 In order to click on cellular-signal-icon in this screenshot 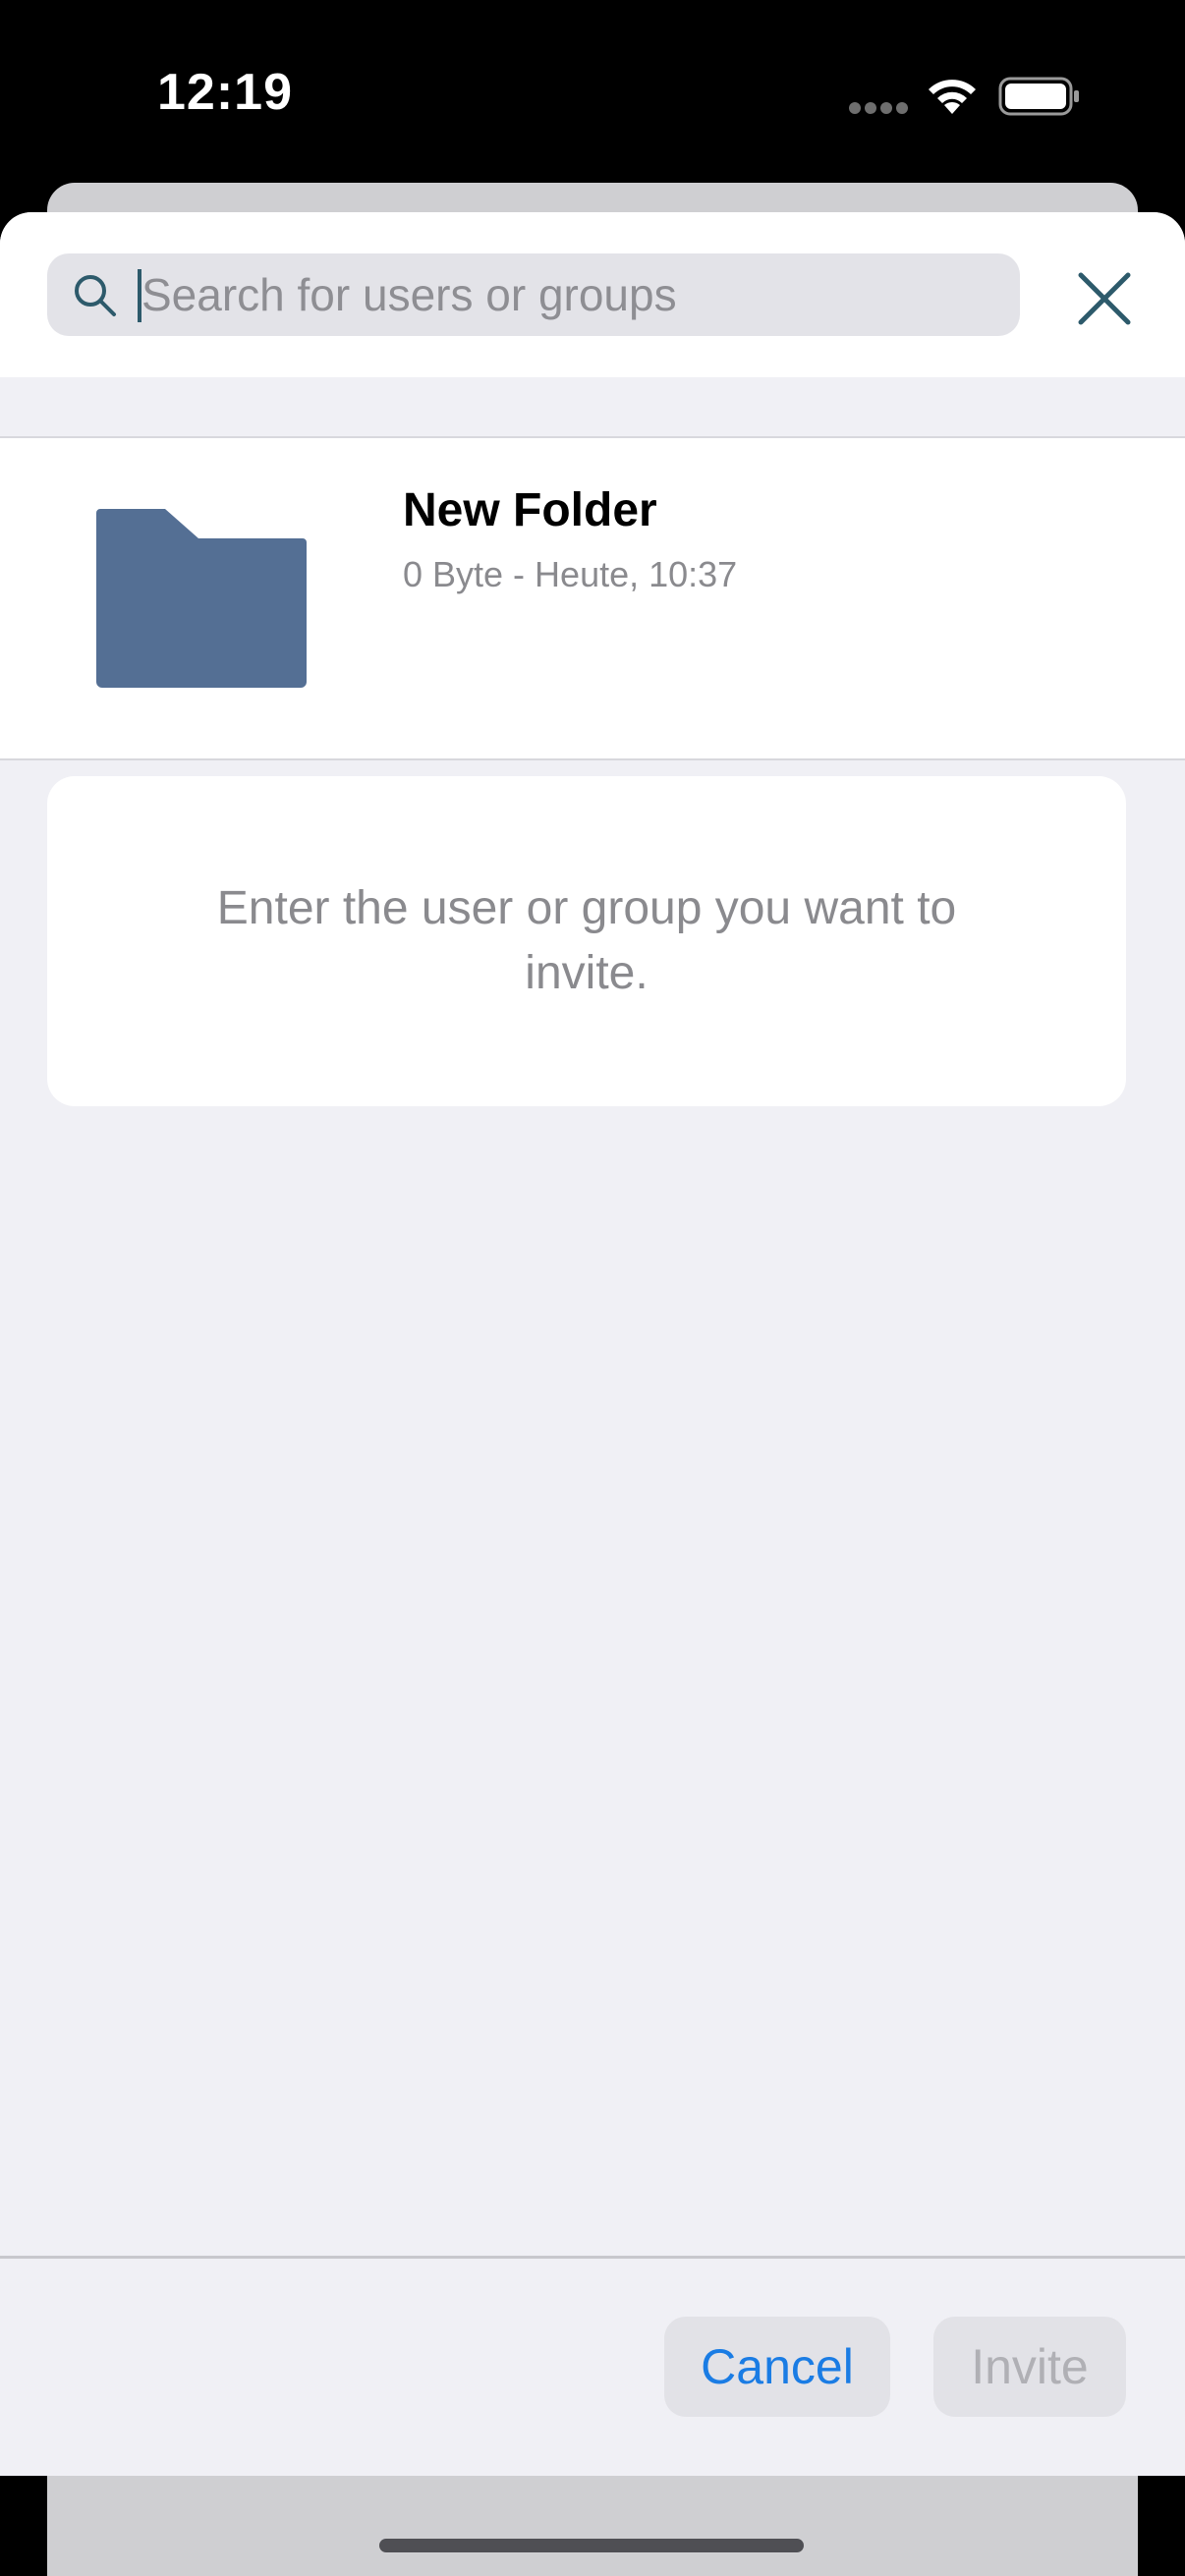, I will do `click(879, 109)`.